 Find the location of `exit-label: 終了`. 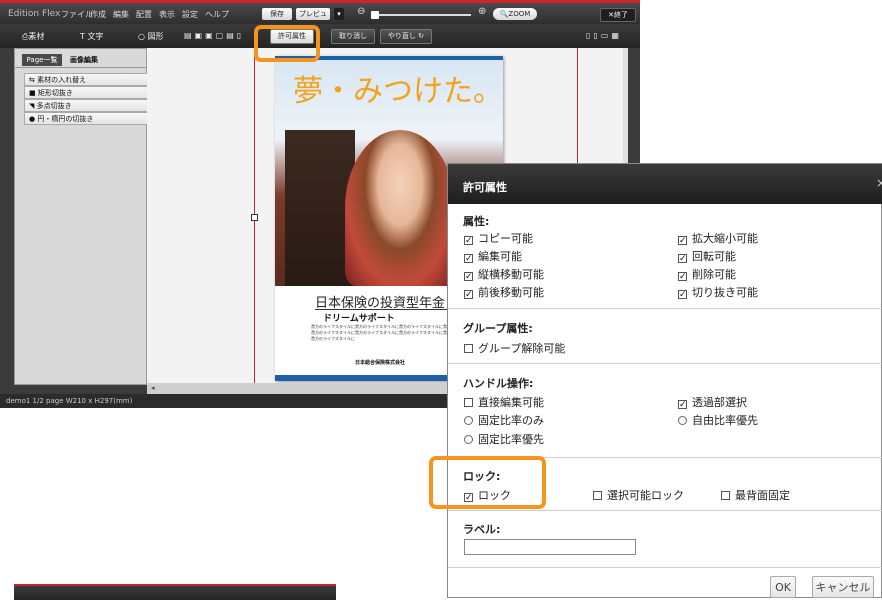

exit-label: 終了 is located at coordinates (620, 15).